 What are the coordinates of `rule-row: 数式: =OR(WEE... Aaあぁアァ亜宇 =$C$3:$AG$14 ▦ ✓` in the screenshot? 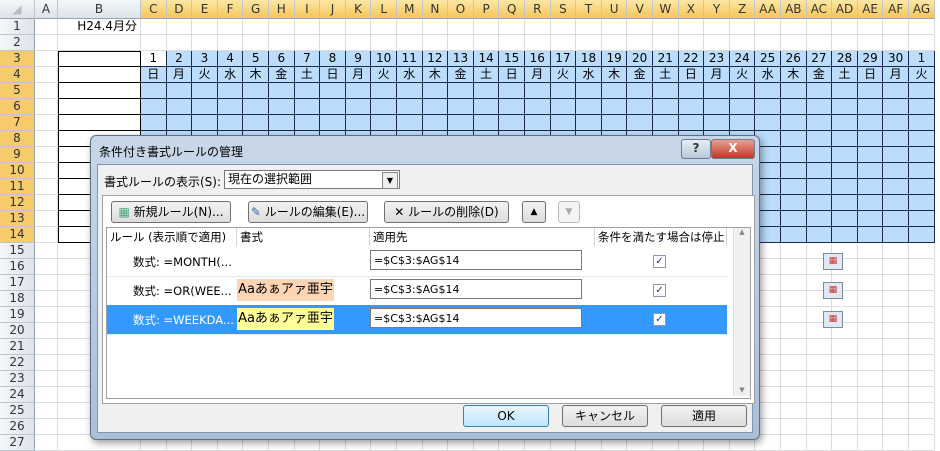 It's located at (475, 291).